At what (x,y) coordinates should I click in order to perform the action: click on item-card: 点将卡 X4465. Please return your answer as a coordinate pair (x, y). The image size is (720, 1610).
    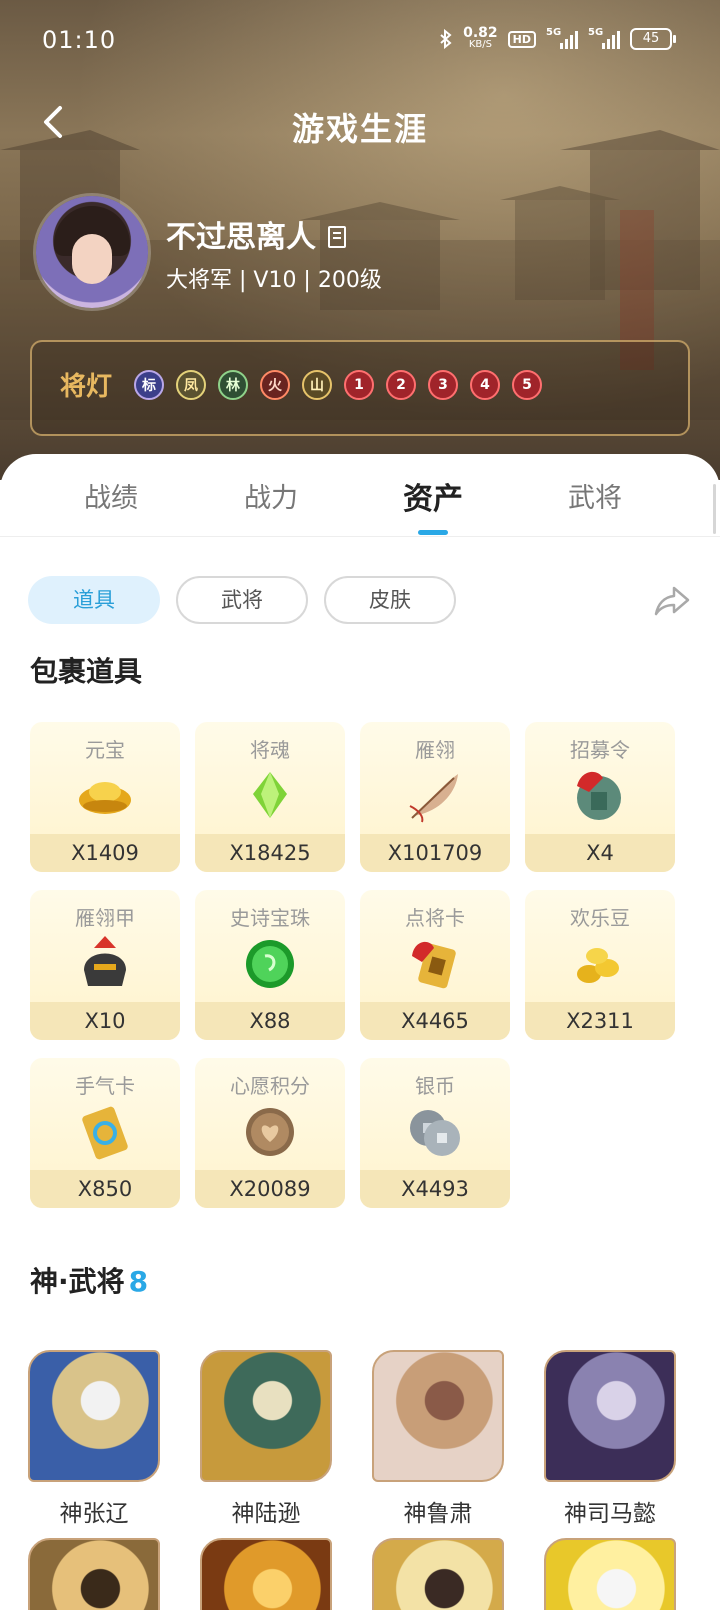
    Looking at the image, I should click on (435, 965).